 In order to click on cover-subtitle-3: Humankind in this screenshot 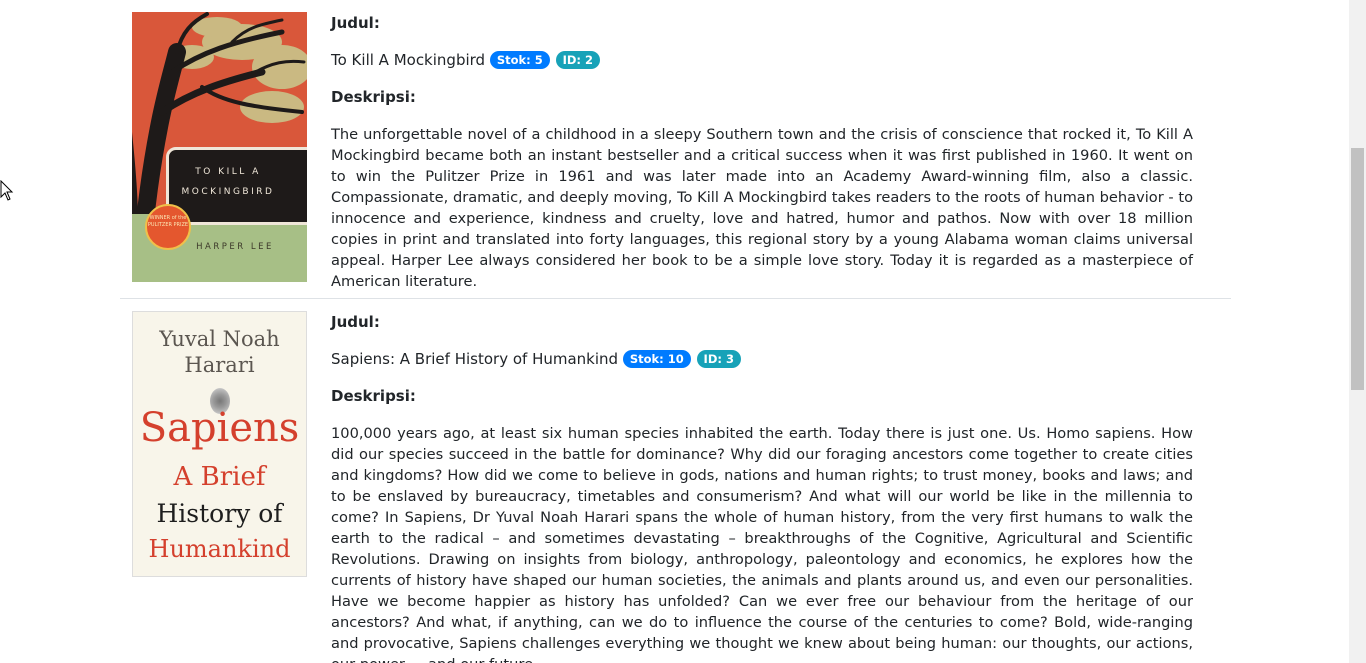, I will do `click(219, 549)`.